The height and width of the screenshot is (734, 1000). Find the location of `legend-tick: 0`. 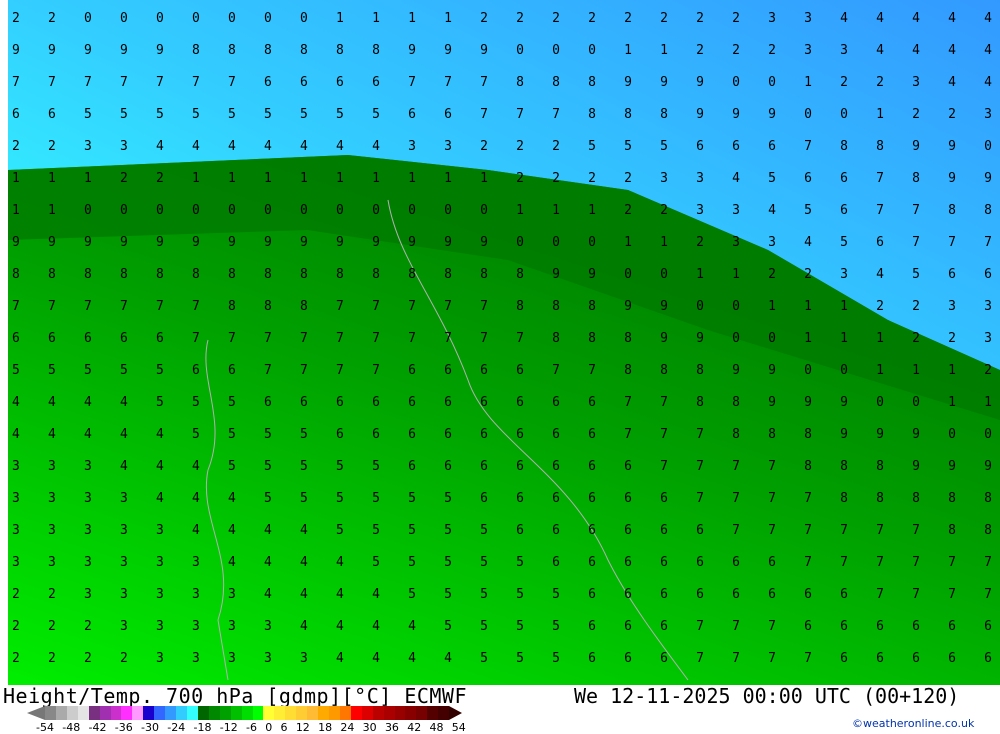

legend-tick: 0 is located at coordinates (269, 727).